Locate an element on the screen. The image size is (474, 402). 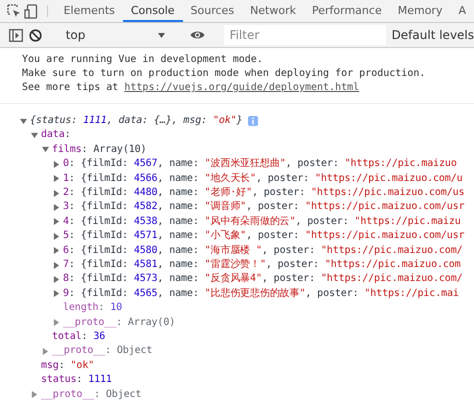
console-line: 0: {filmId: 4567, name: "波西米亚狂想曲", poster: "https://pic.maizuo is located at coordinates (263, 164).